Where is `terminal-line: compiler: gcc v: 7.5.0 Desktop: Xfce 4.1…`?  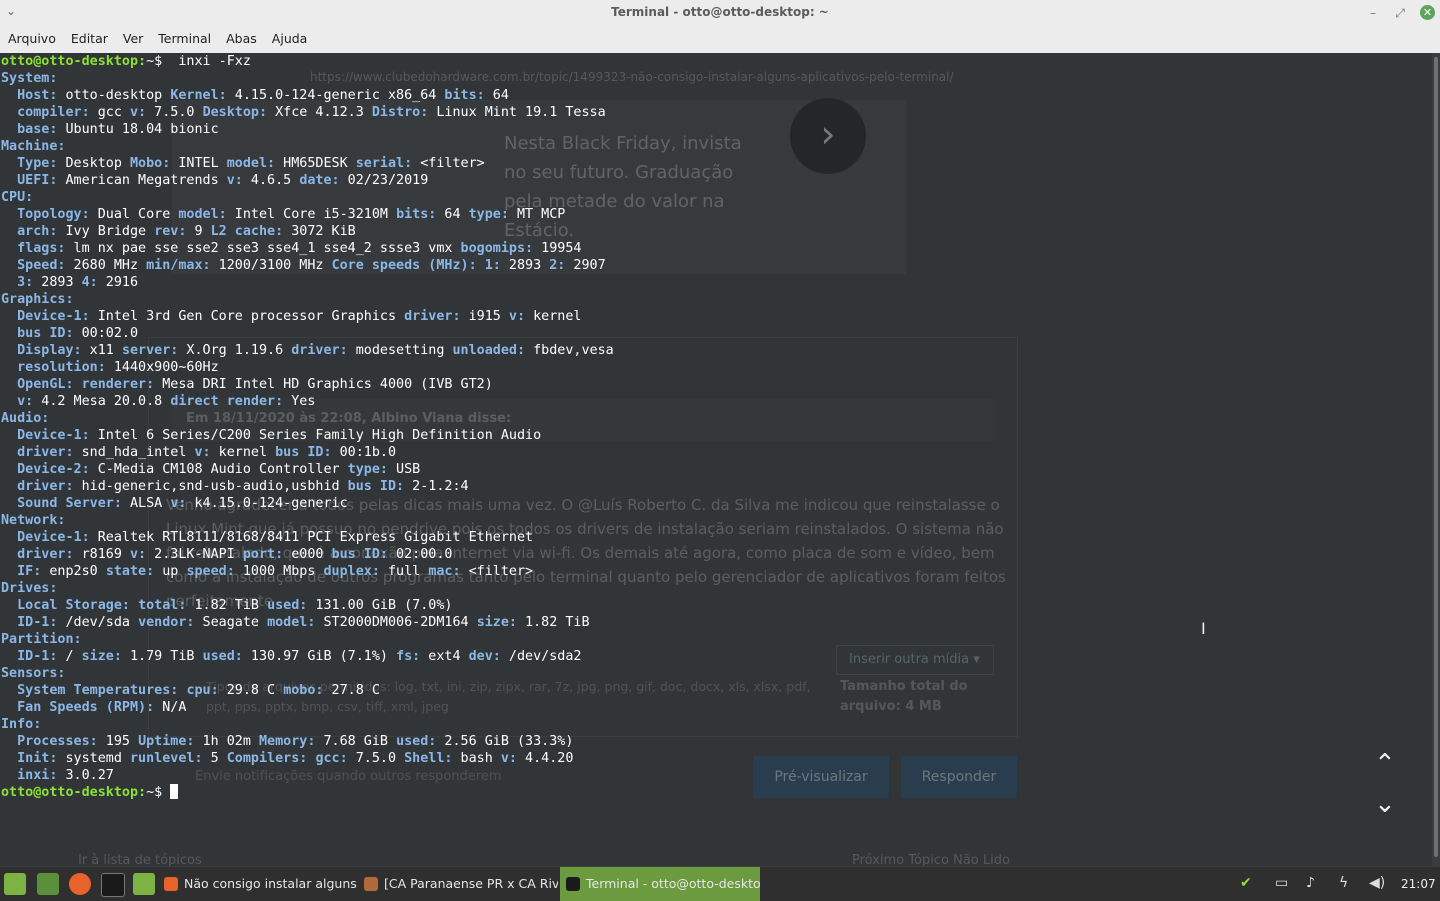 terminal-line: compiler: gcc v: 7.5.0 Desktop: Xfce 4.1… is located at coordinates (307, 112).